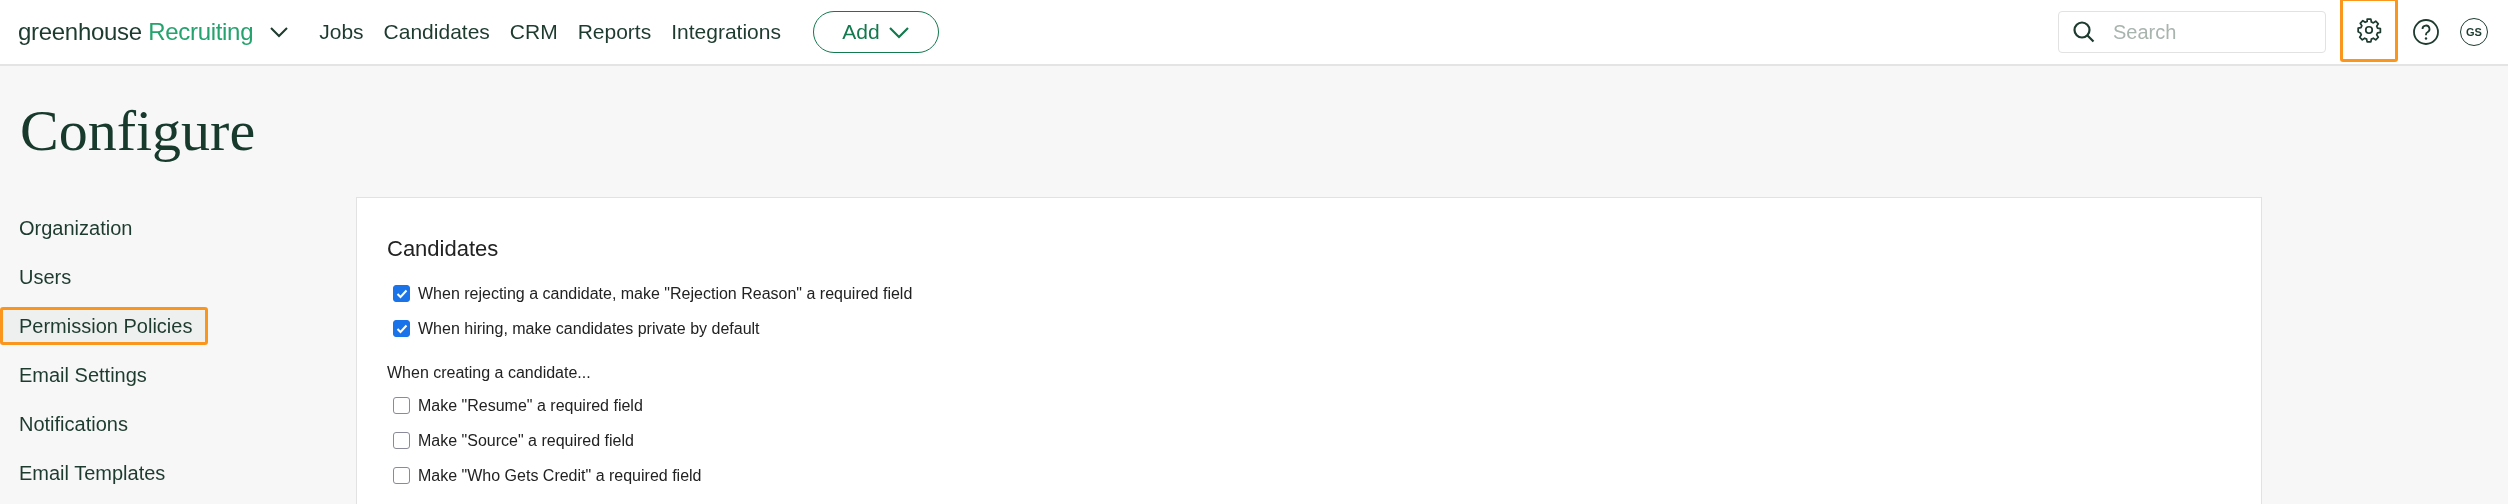 This screenshot has height=504, width=2508. Describe the element at coordinates (74, 228) in the screenshot. I see `sidebar-item: Organization` at that location.